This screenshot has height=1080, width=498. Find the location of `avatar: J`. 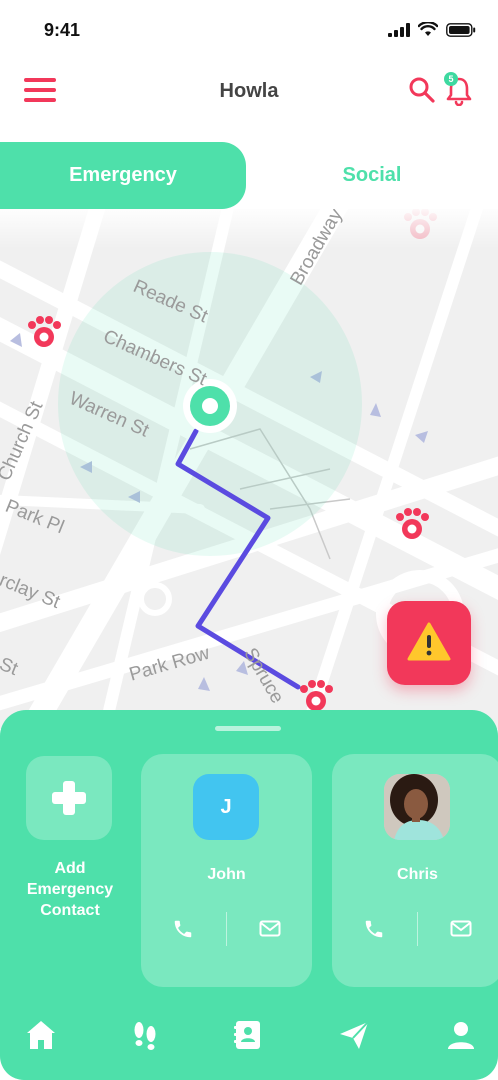

avatar: J is located at coordinates (226, 807).